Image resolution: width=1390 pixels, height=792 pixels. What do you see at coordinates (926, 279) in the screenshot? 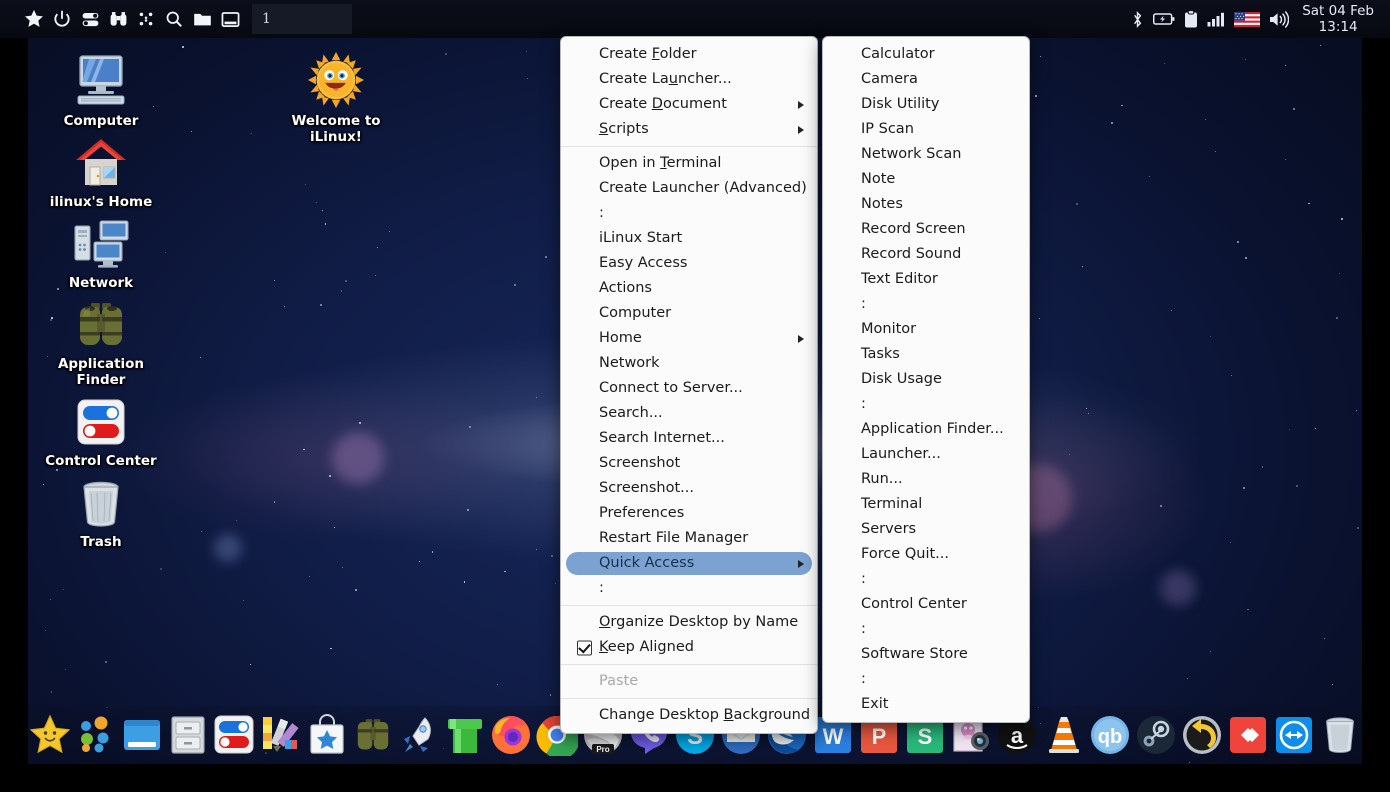
I see `quick-access-item-text-editor: Text Editor` at bounding box center [926, 279].